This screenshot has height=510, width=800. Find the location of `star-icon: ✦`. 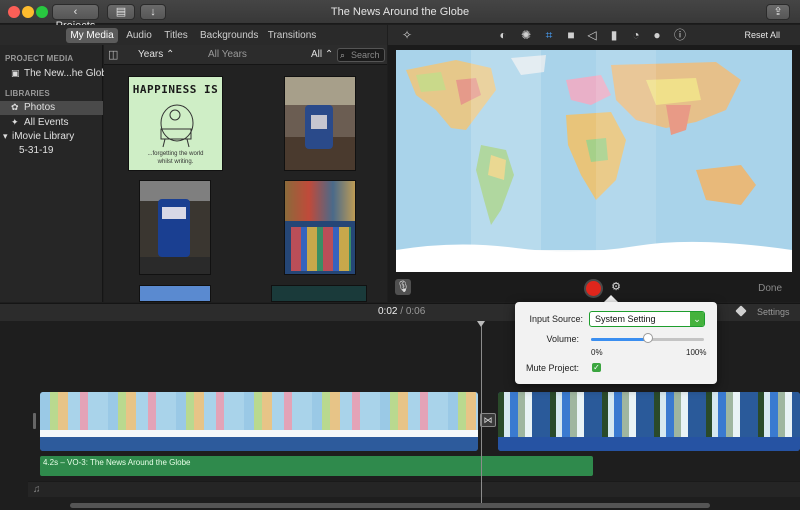

star-icon: ✦ is located at coordinates (15, 122).